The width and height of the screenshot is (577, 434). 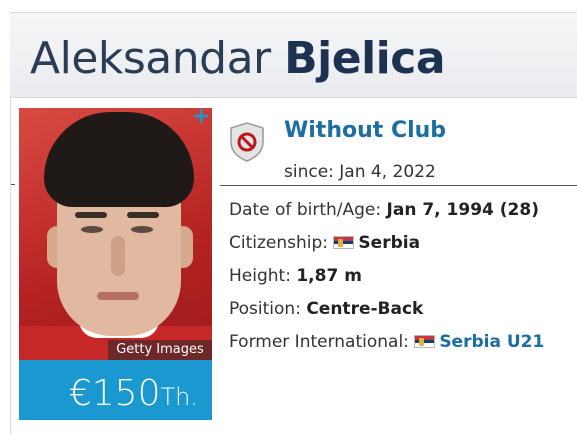 What do you see at coordinates (491, 342) in the screenshot?
I see `international-team-link: Serbia U21` at bounding box center [491, 342].